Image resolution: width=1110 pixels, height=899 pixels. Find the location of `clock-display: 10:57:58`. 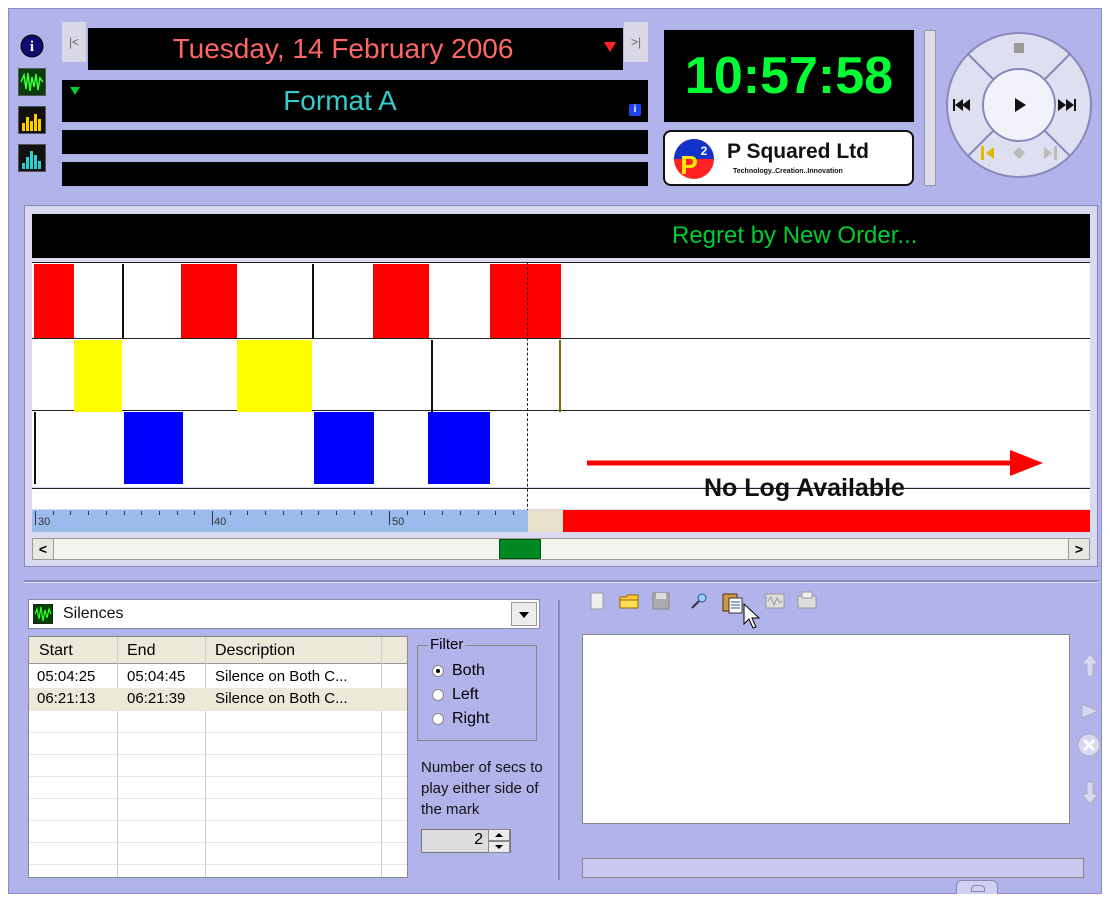

clock-display: 10:57:58 is located at coordinates (789, 76).